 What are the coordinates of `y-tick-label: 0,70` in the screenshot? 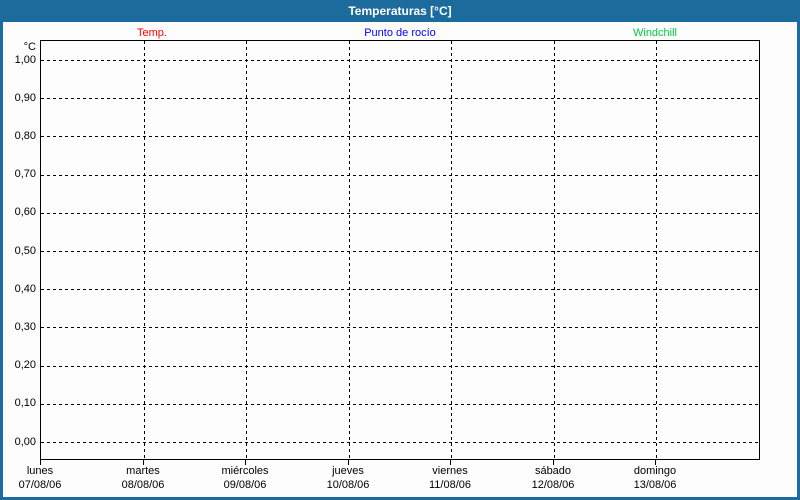 It's located at (25, 174).